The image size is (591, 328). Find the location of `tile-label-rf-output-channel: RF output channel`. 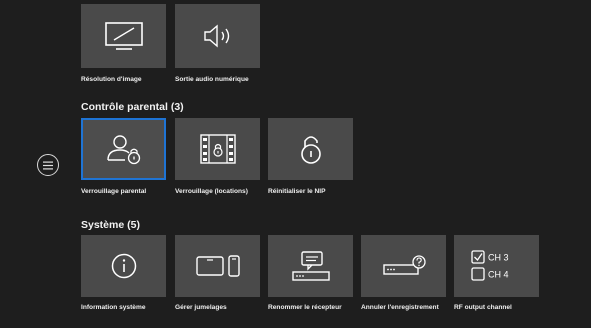

tile-label-rf-output-channel: RF output channel is located at coordinates (483, 307).